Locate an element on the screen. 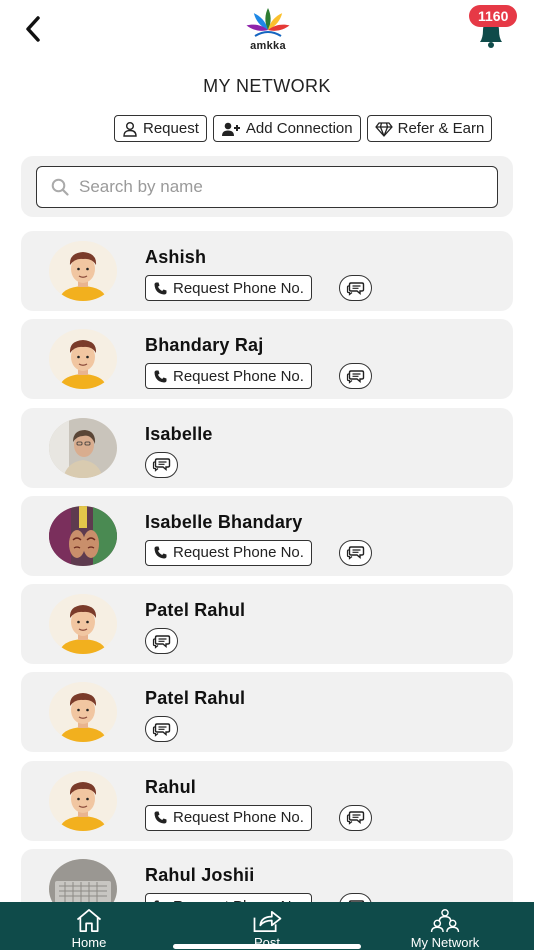  network-icon is located at coordinates (445, 921).